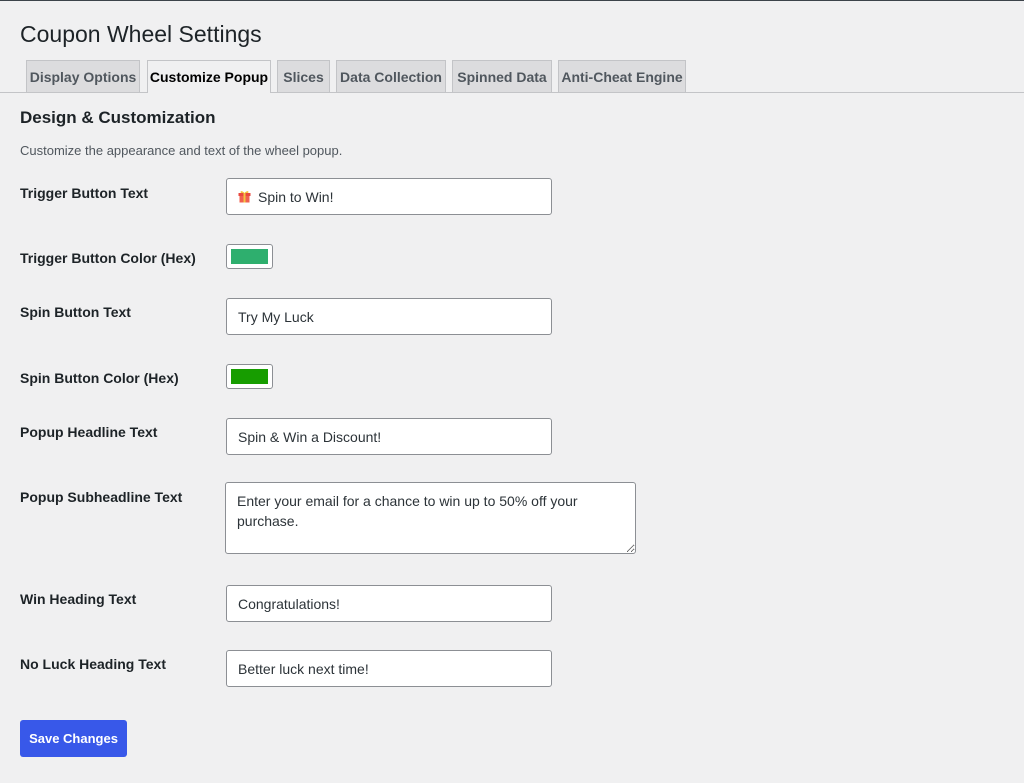  Describe the element at coordinates (391, 76) in the screenshot. I see `tab-data-collection: Data Collection` at that location.